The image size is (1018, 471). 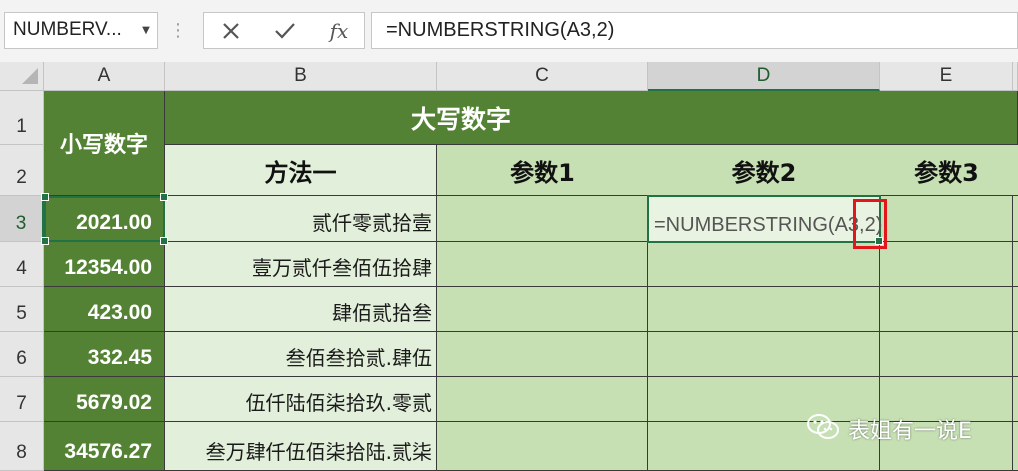 I want to click on cell-c4, so click(x=542, y=264).